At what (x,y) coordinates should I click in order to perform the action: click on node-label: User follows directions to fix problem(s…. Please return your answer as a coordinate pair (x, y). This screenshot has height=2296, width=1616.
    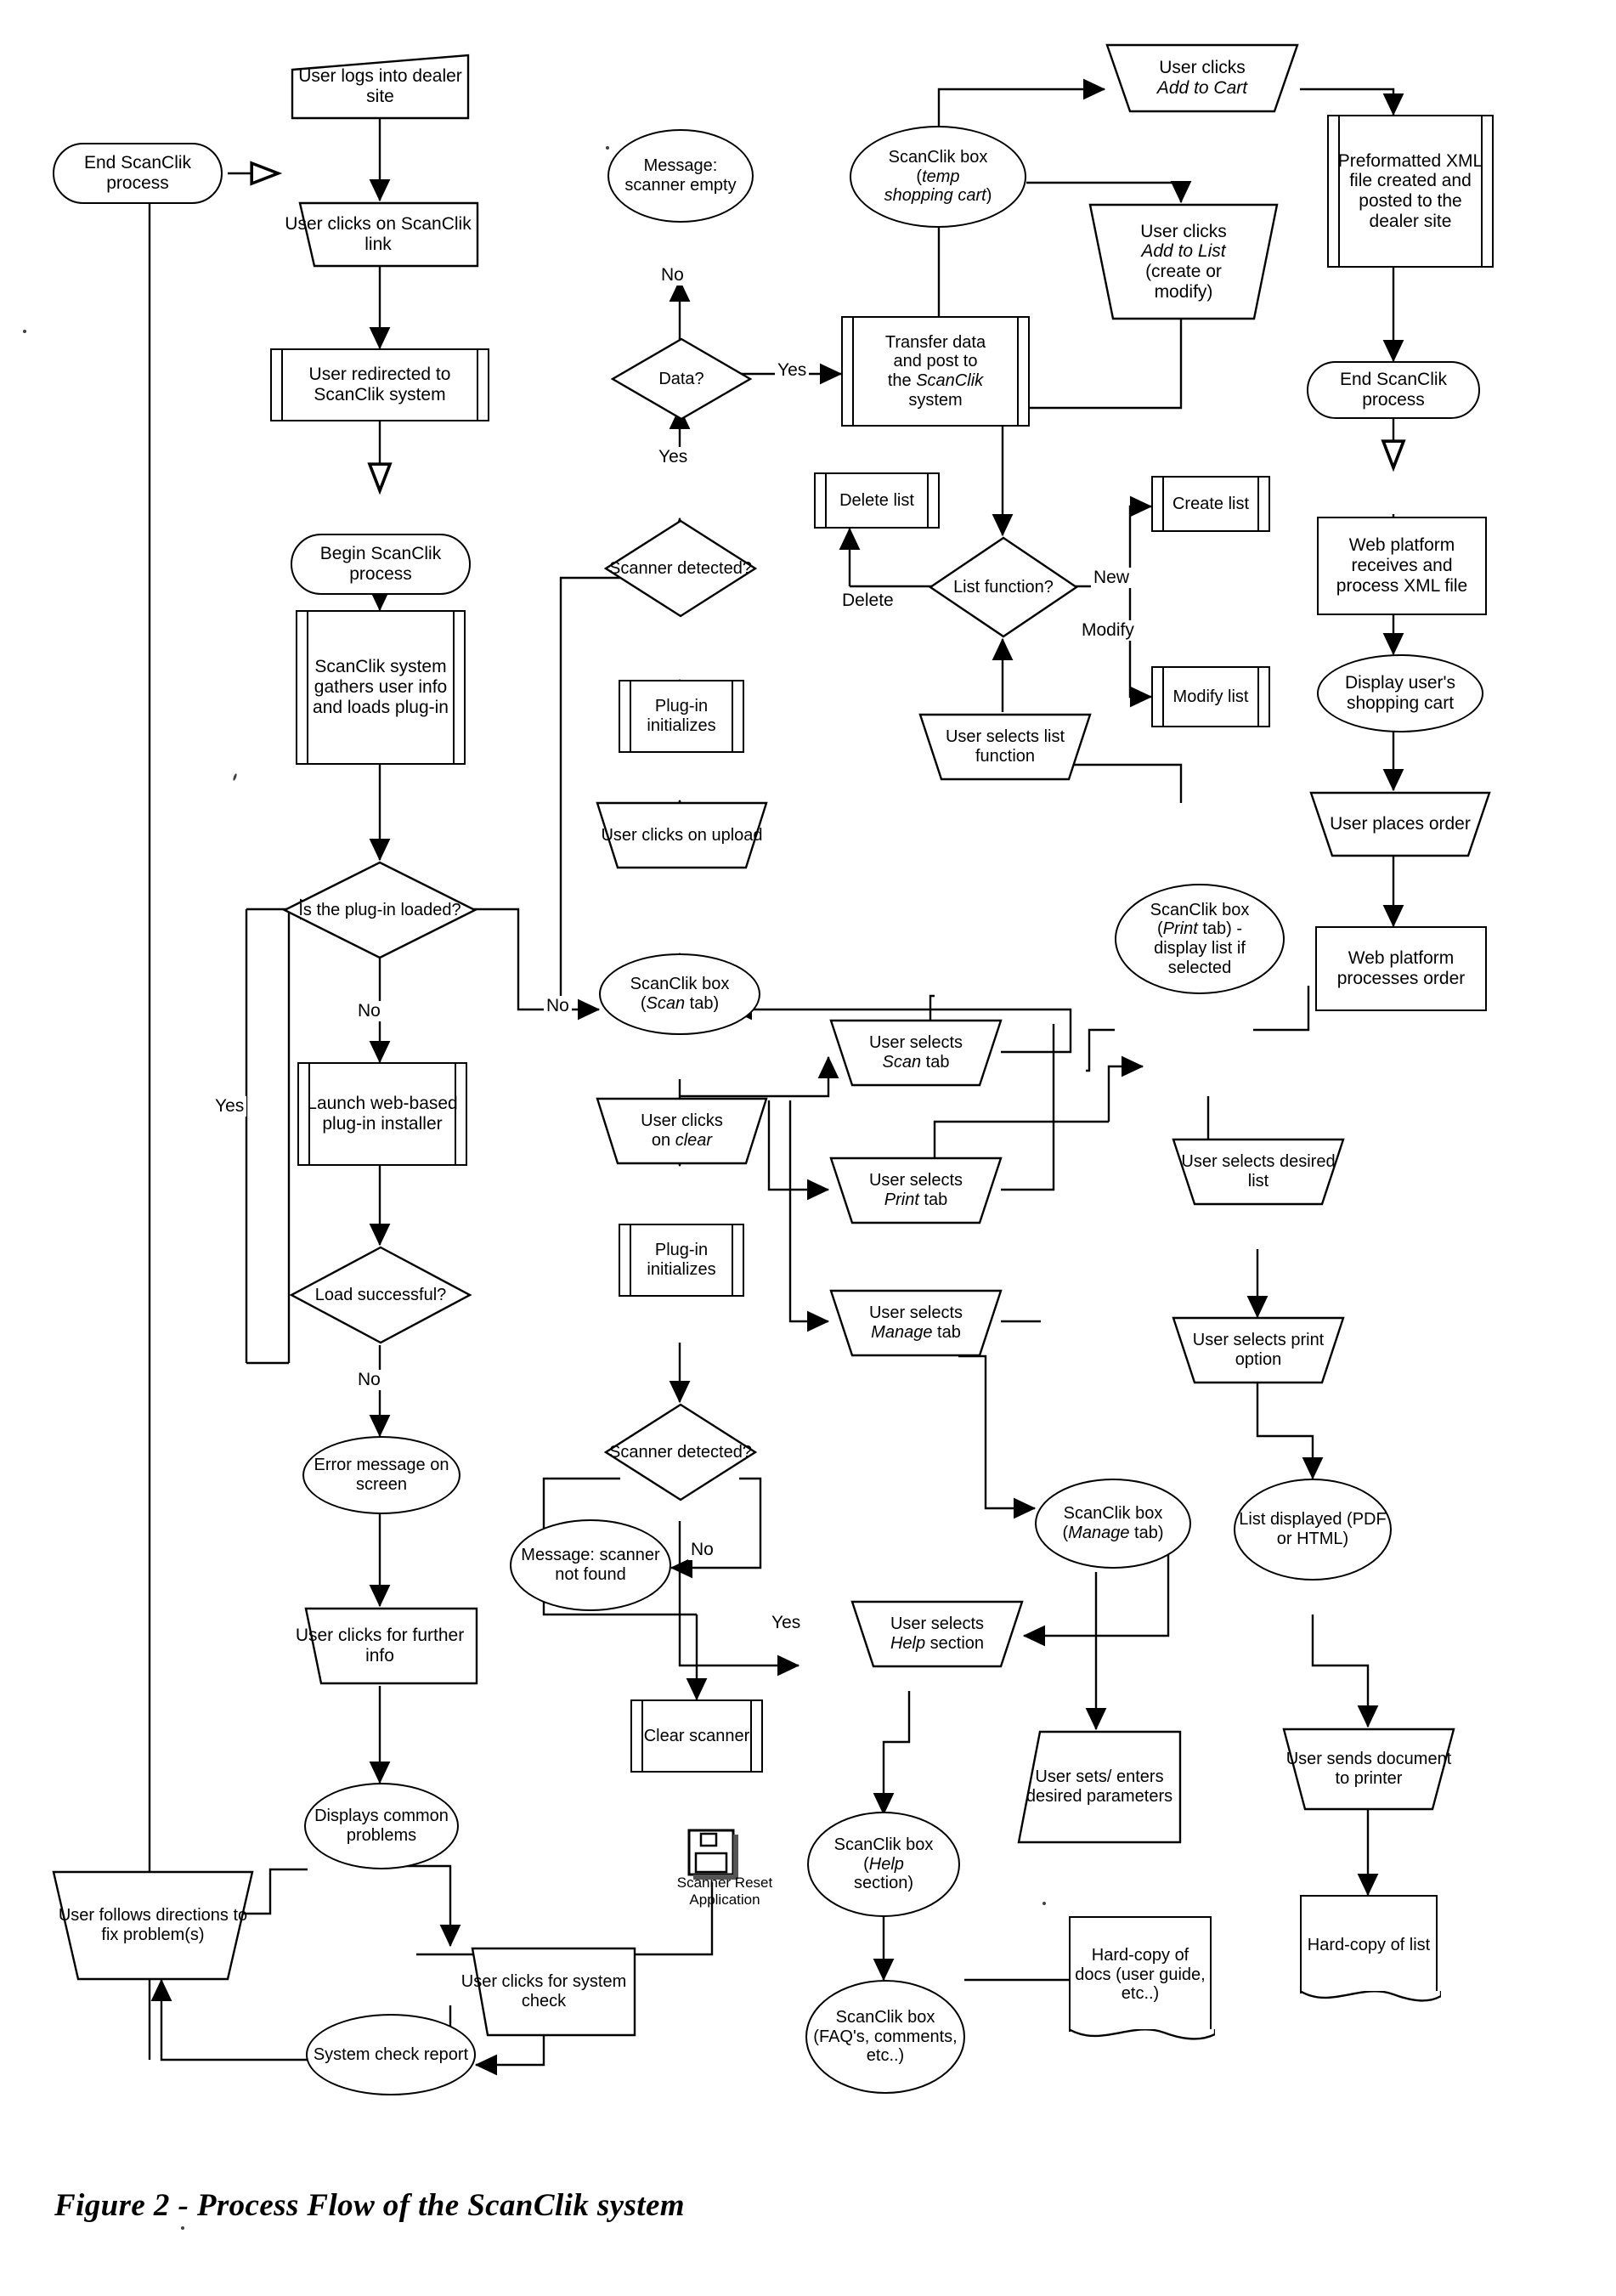
    Looking at the image, I should click on (153, 1925).